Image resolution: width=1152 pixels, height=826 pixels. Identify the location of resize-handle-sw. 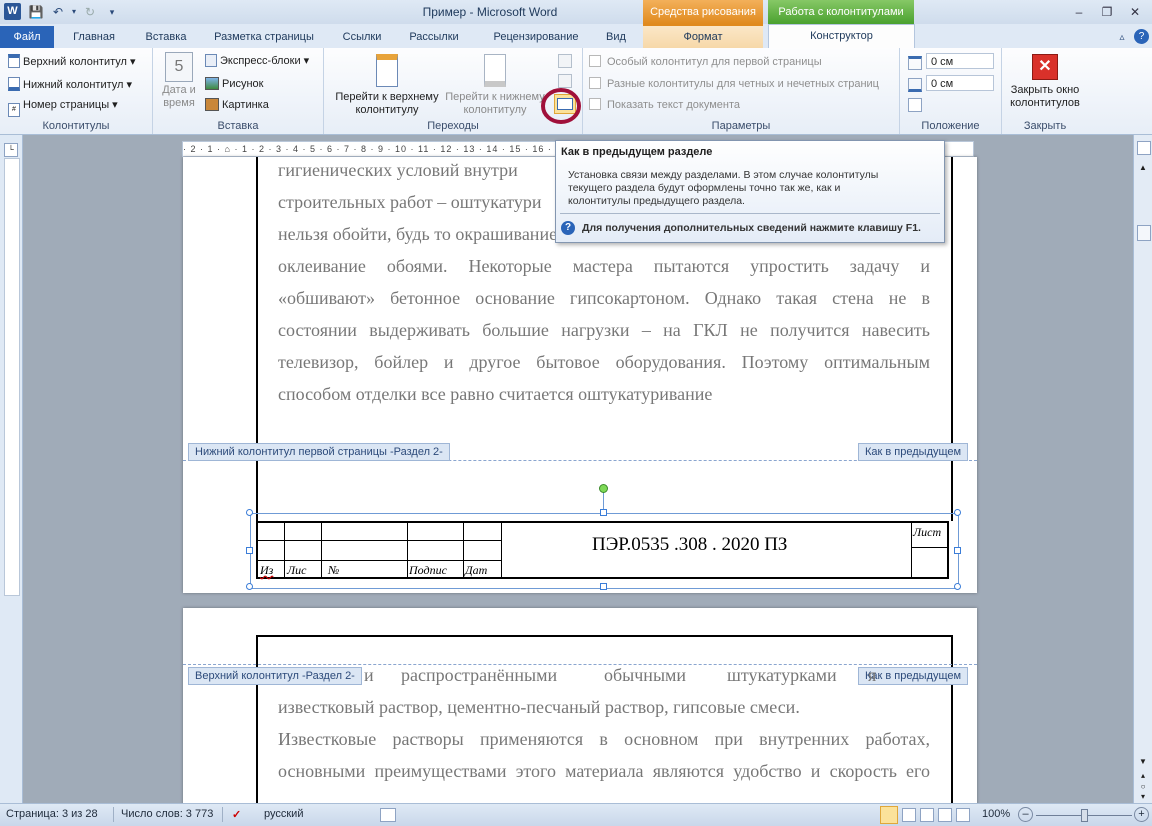
(249, 586).